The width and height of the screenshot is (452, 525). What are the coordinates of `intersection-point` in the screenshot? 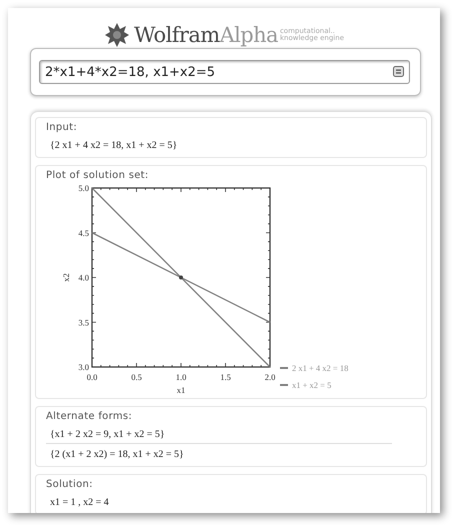 It's located at (181, 278).